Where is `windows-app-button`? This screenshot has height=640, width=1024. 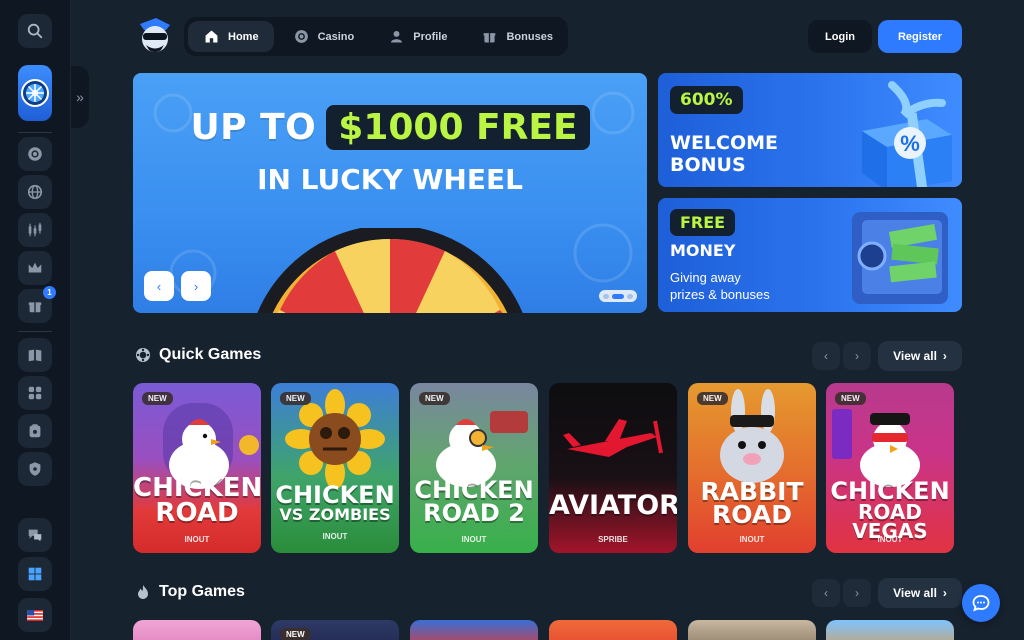 windows-app-button is located at coordinates (35, 574).